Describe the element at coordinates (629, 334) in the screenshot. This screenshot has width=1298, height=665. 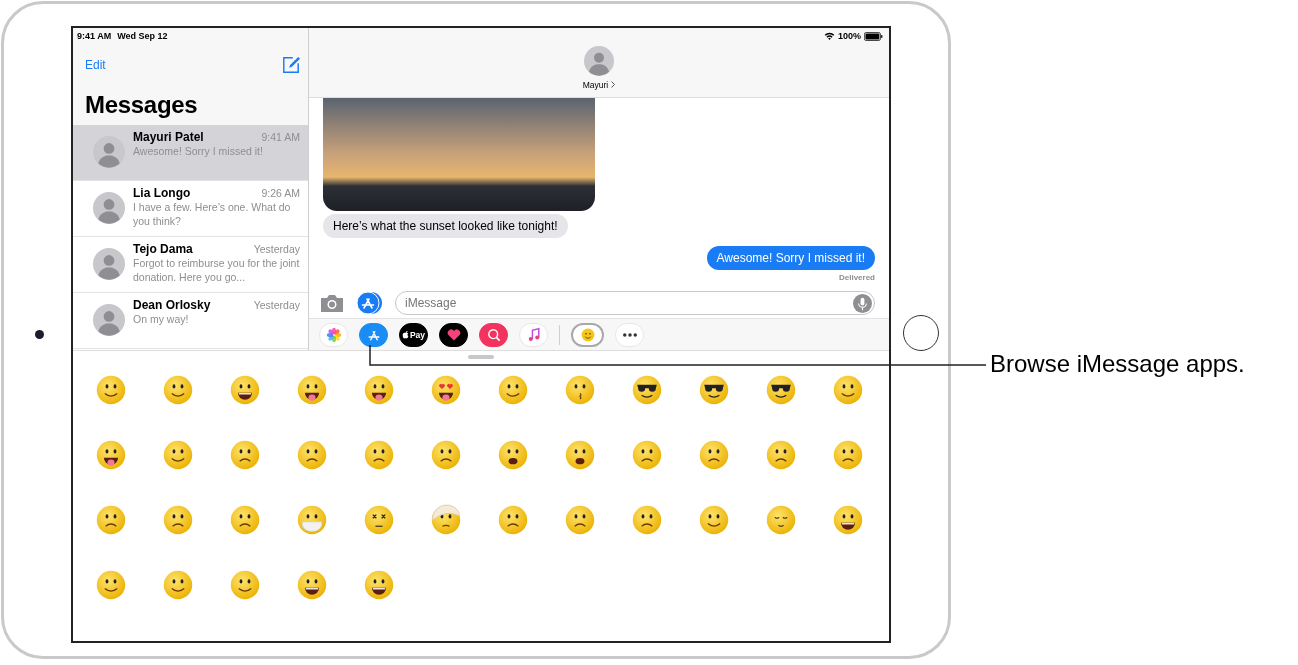
I see `more-icon` at that location.